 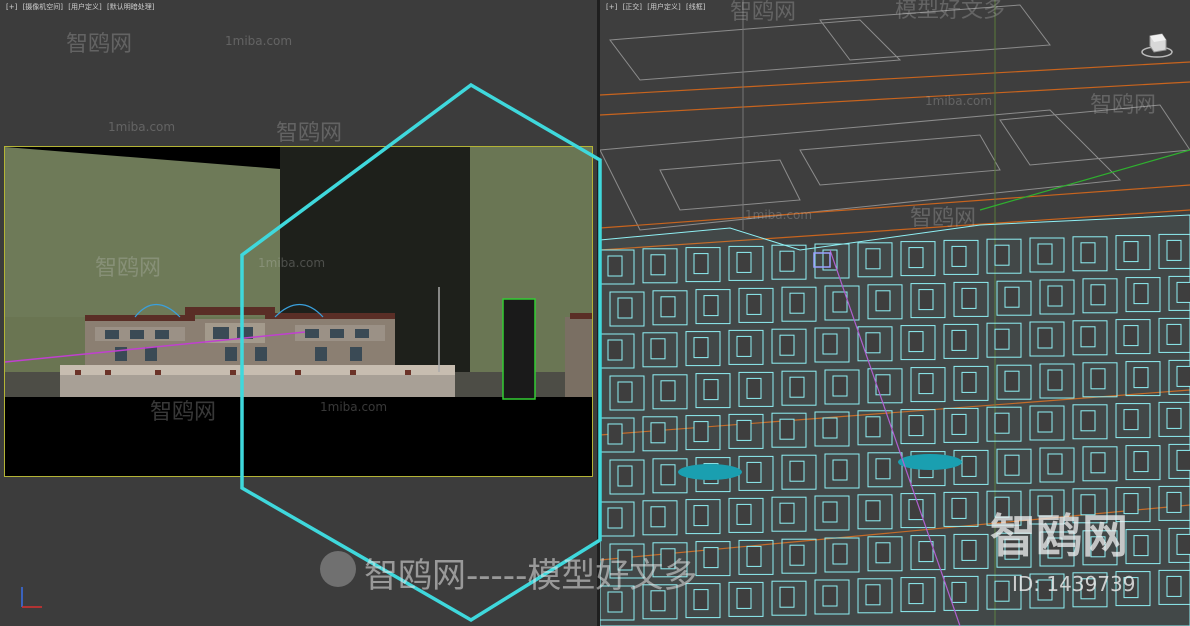 I want to click on right-viewport-label: [+] [正交] [用户定义] [线框], so click(x=657, y=7).